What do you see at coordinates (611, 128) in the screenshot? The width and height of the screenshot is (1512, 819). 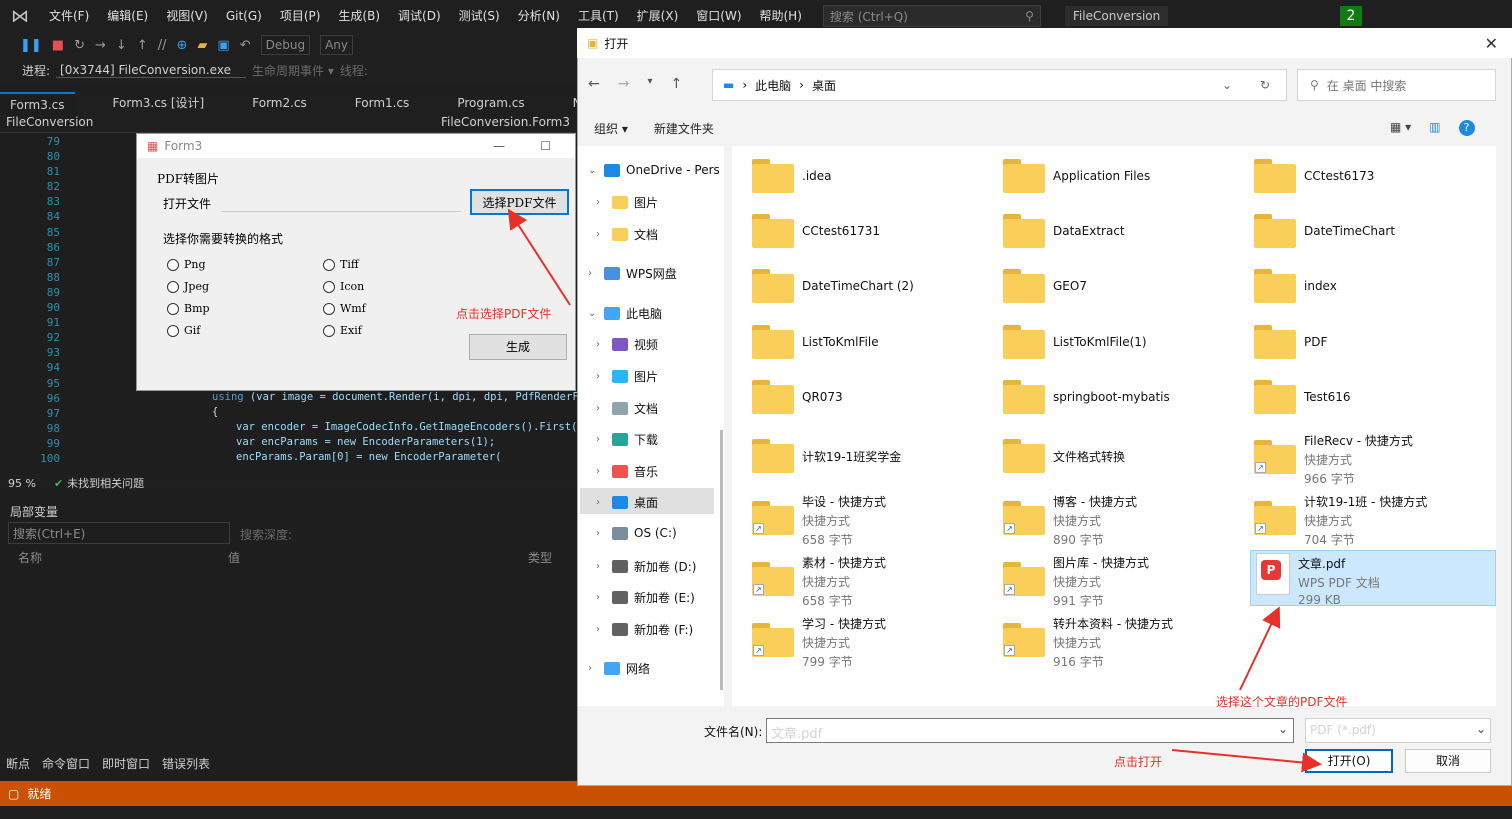 I see `organize-button: 组织 ▾` at bounding box center [611, 128].